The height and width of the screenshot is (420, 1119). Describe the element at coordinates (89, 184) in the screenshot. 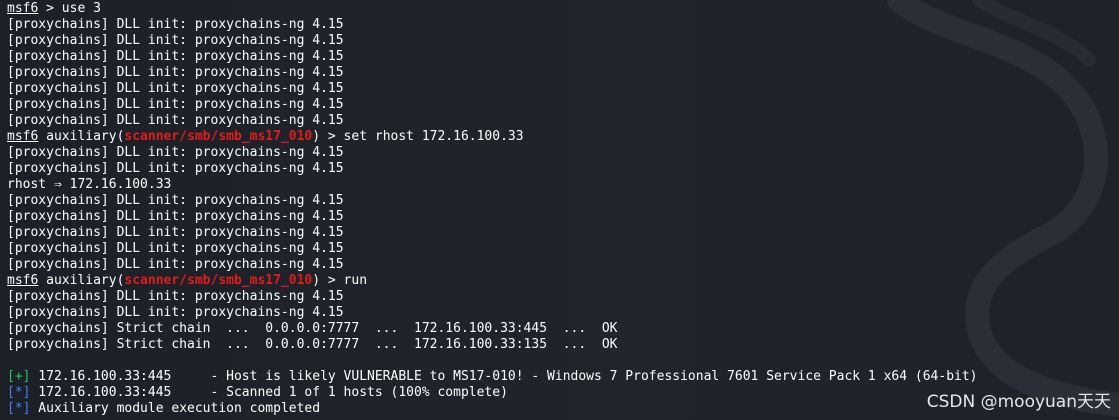

I see `terminal-line: rhost ⇒ 172.16.100.33` at that location.